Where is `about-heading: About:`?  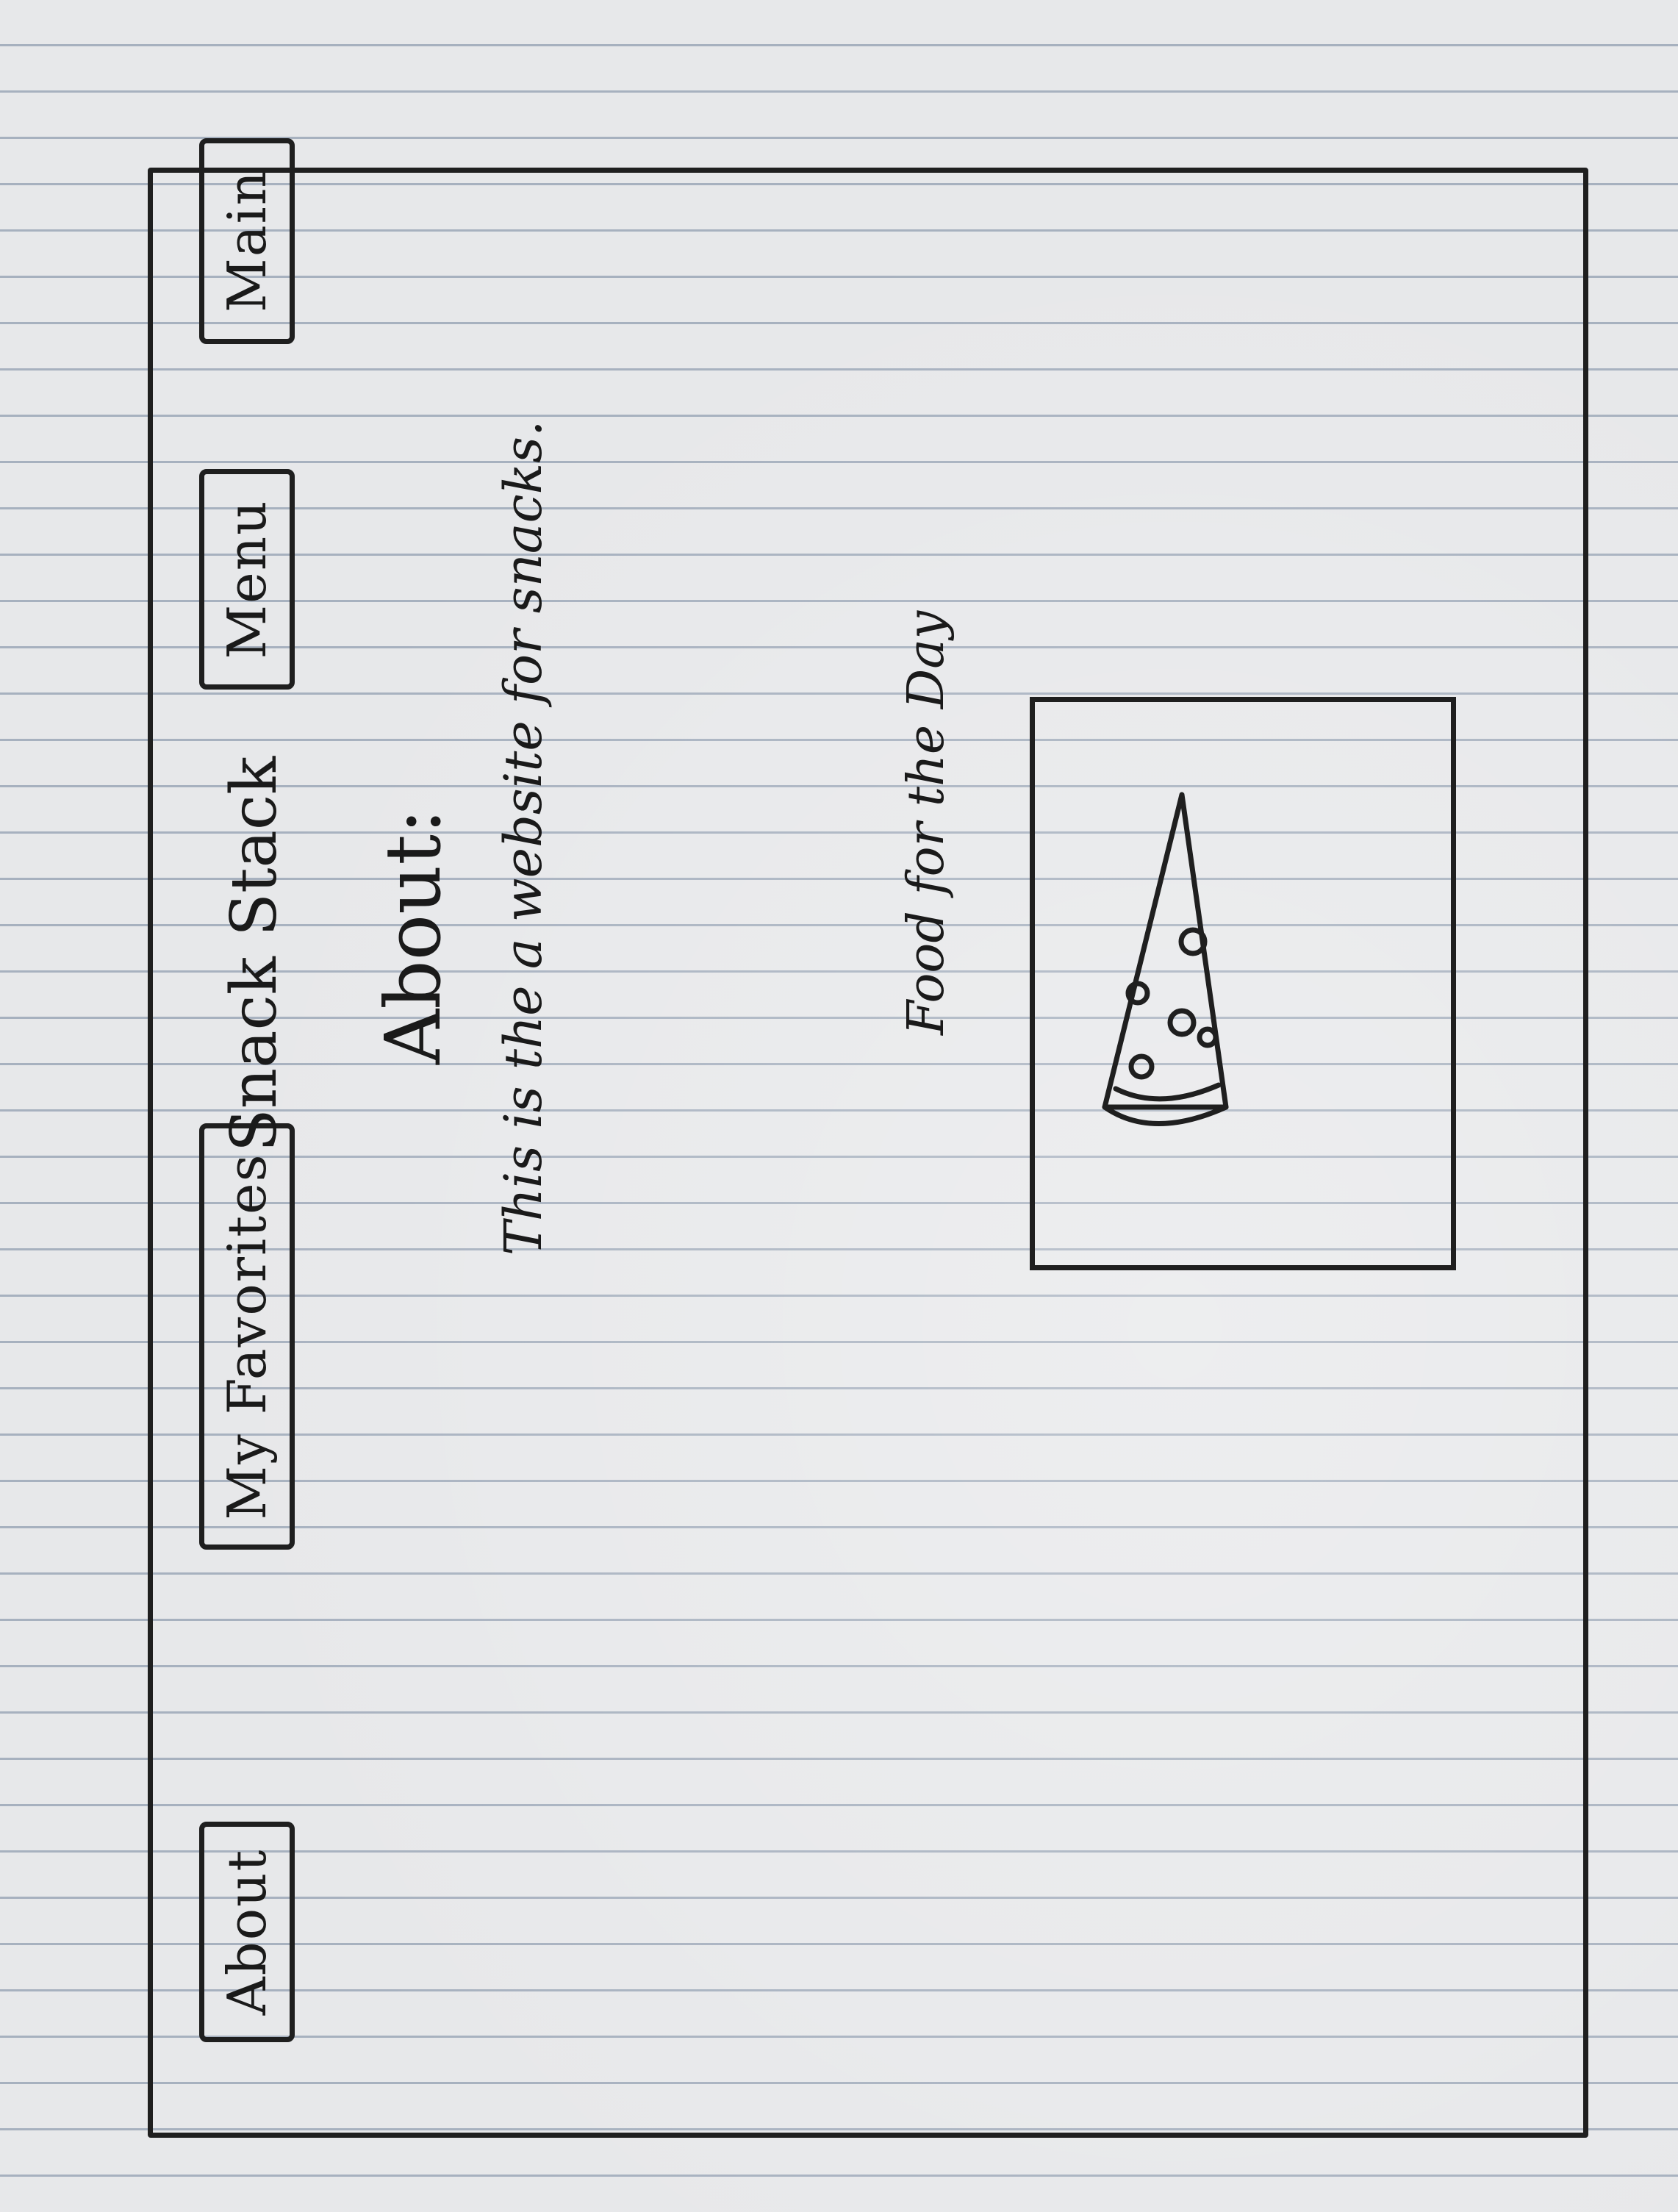
about-heading: About: is located at coordinates (413, 936).